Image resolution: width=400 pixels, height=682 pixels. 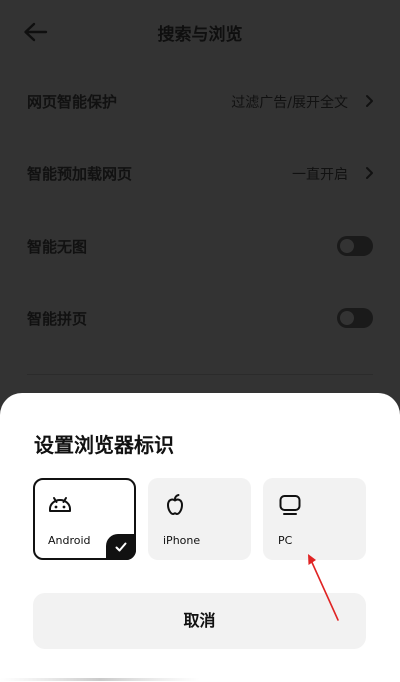 I want to click on selected-badge, so click(x=121, y=547).